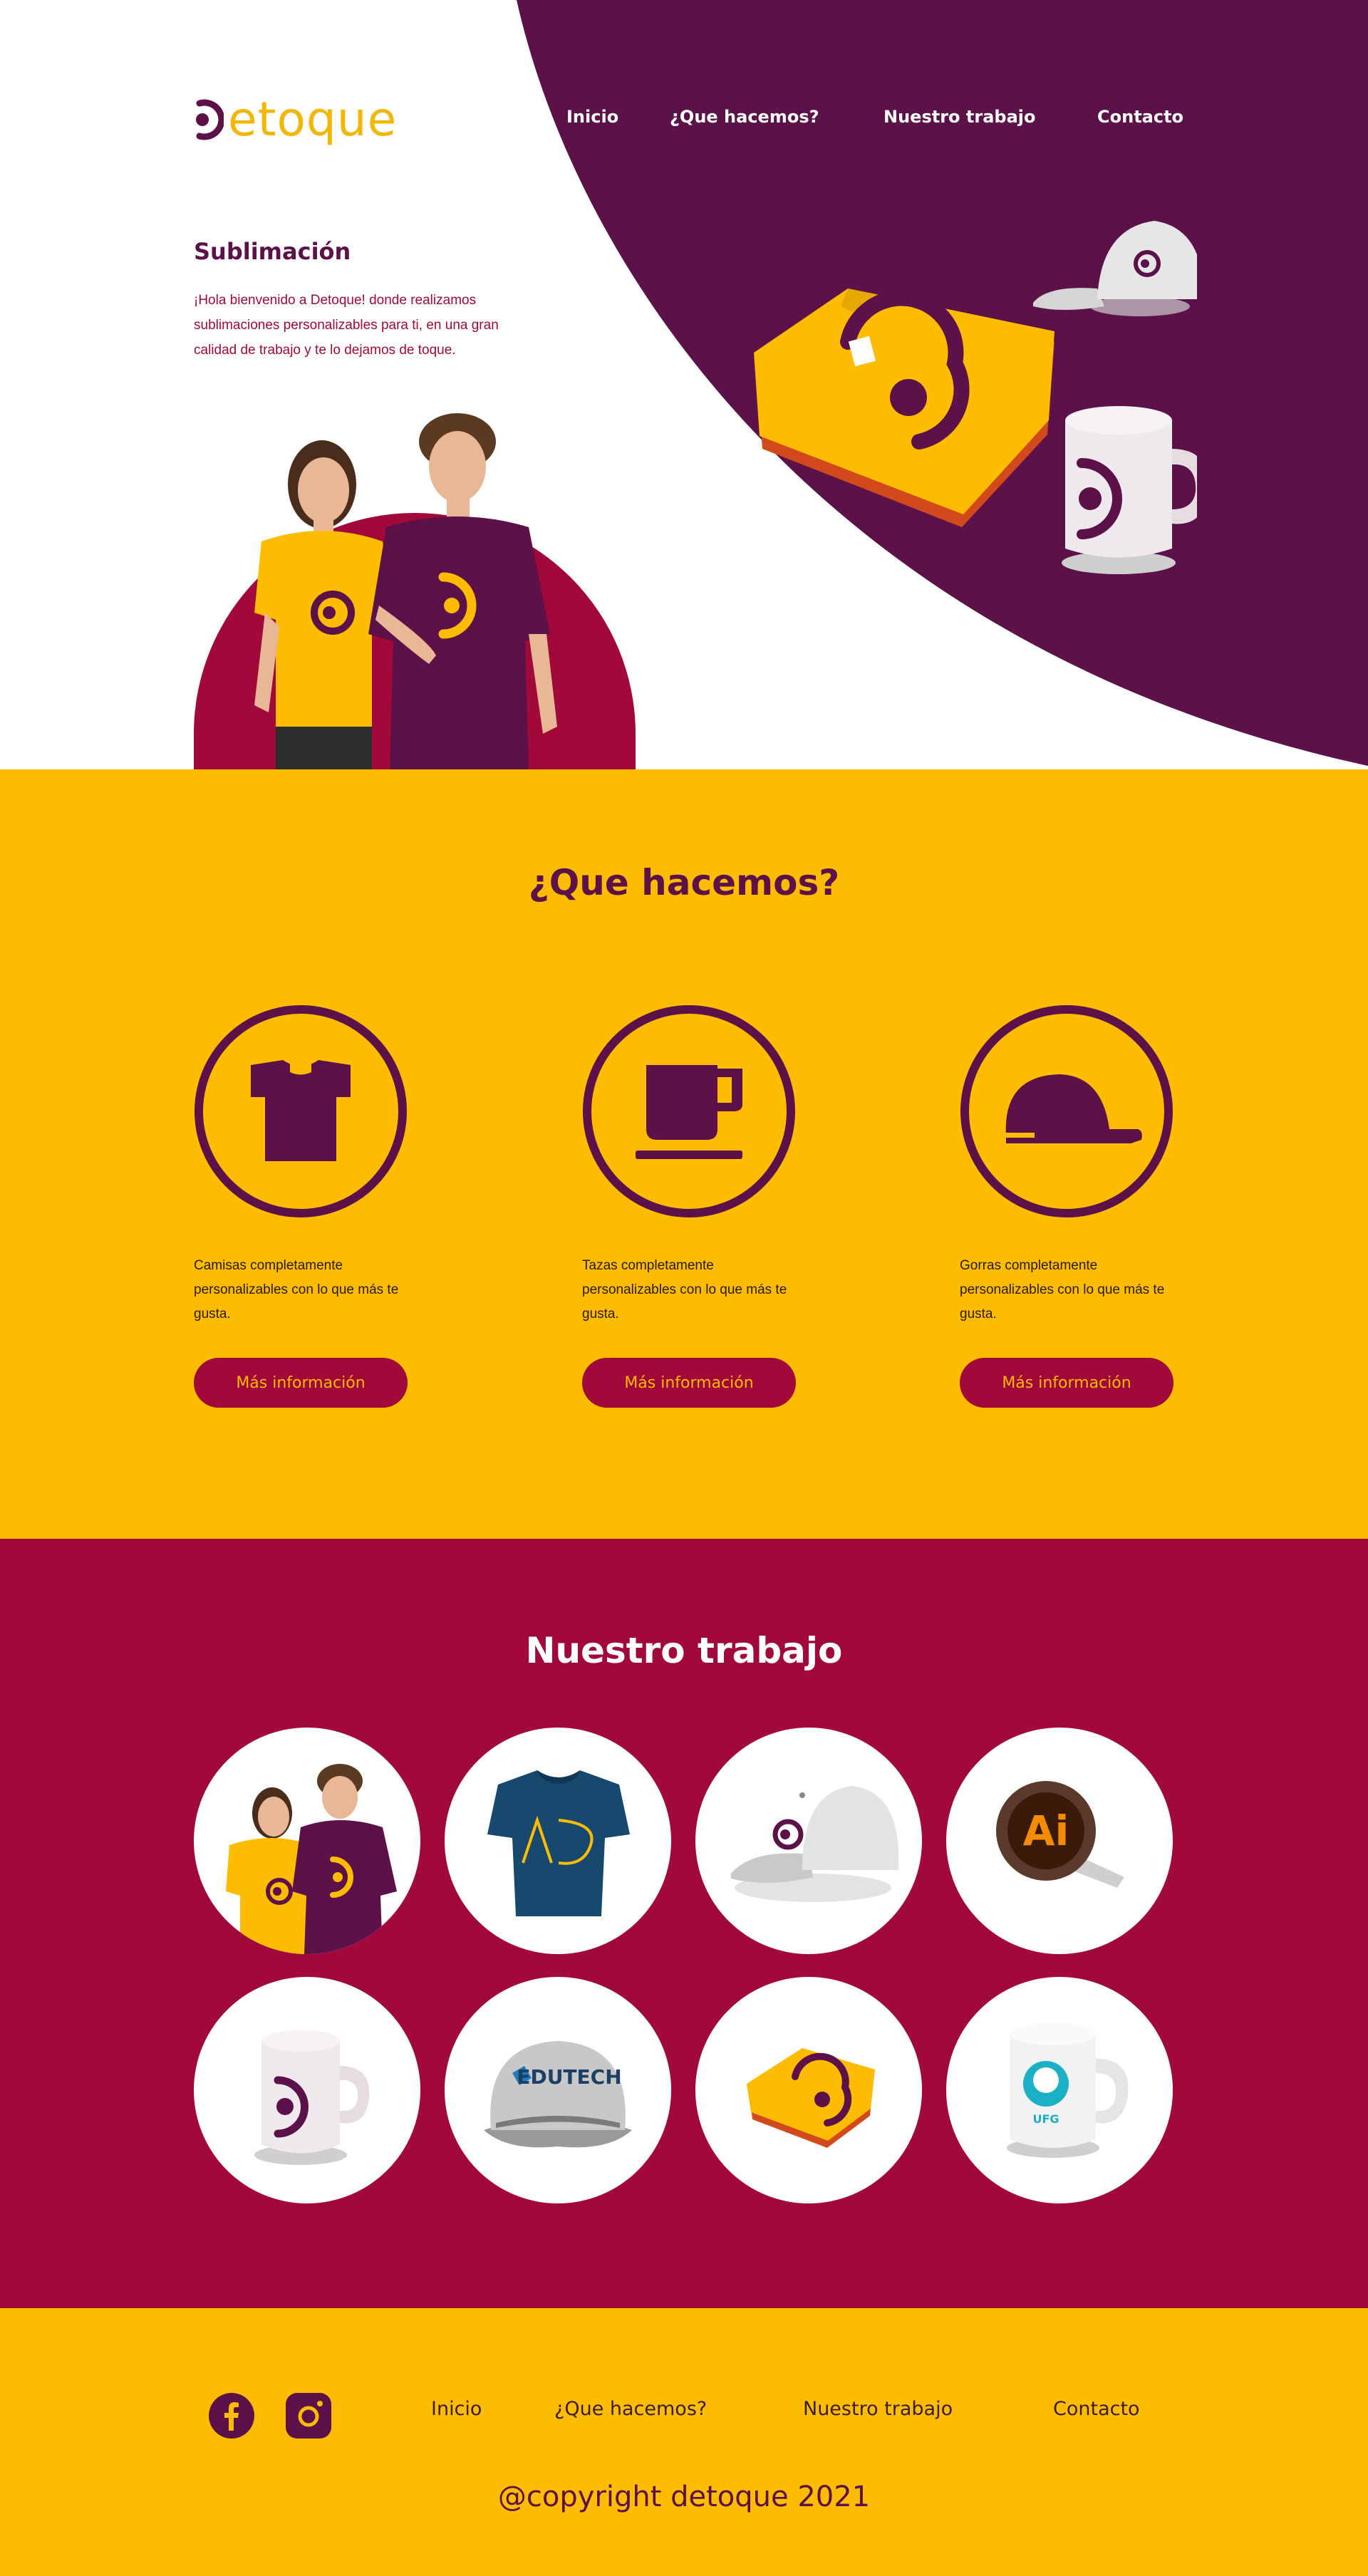 Image resolution: width=1368 pixels, height=2576 pixels. I want to click on couple-shirts-image, so click(311, 1859).